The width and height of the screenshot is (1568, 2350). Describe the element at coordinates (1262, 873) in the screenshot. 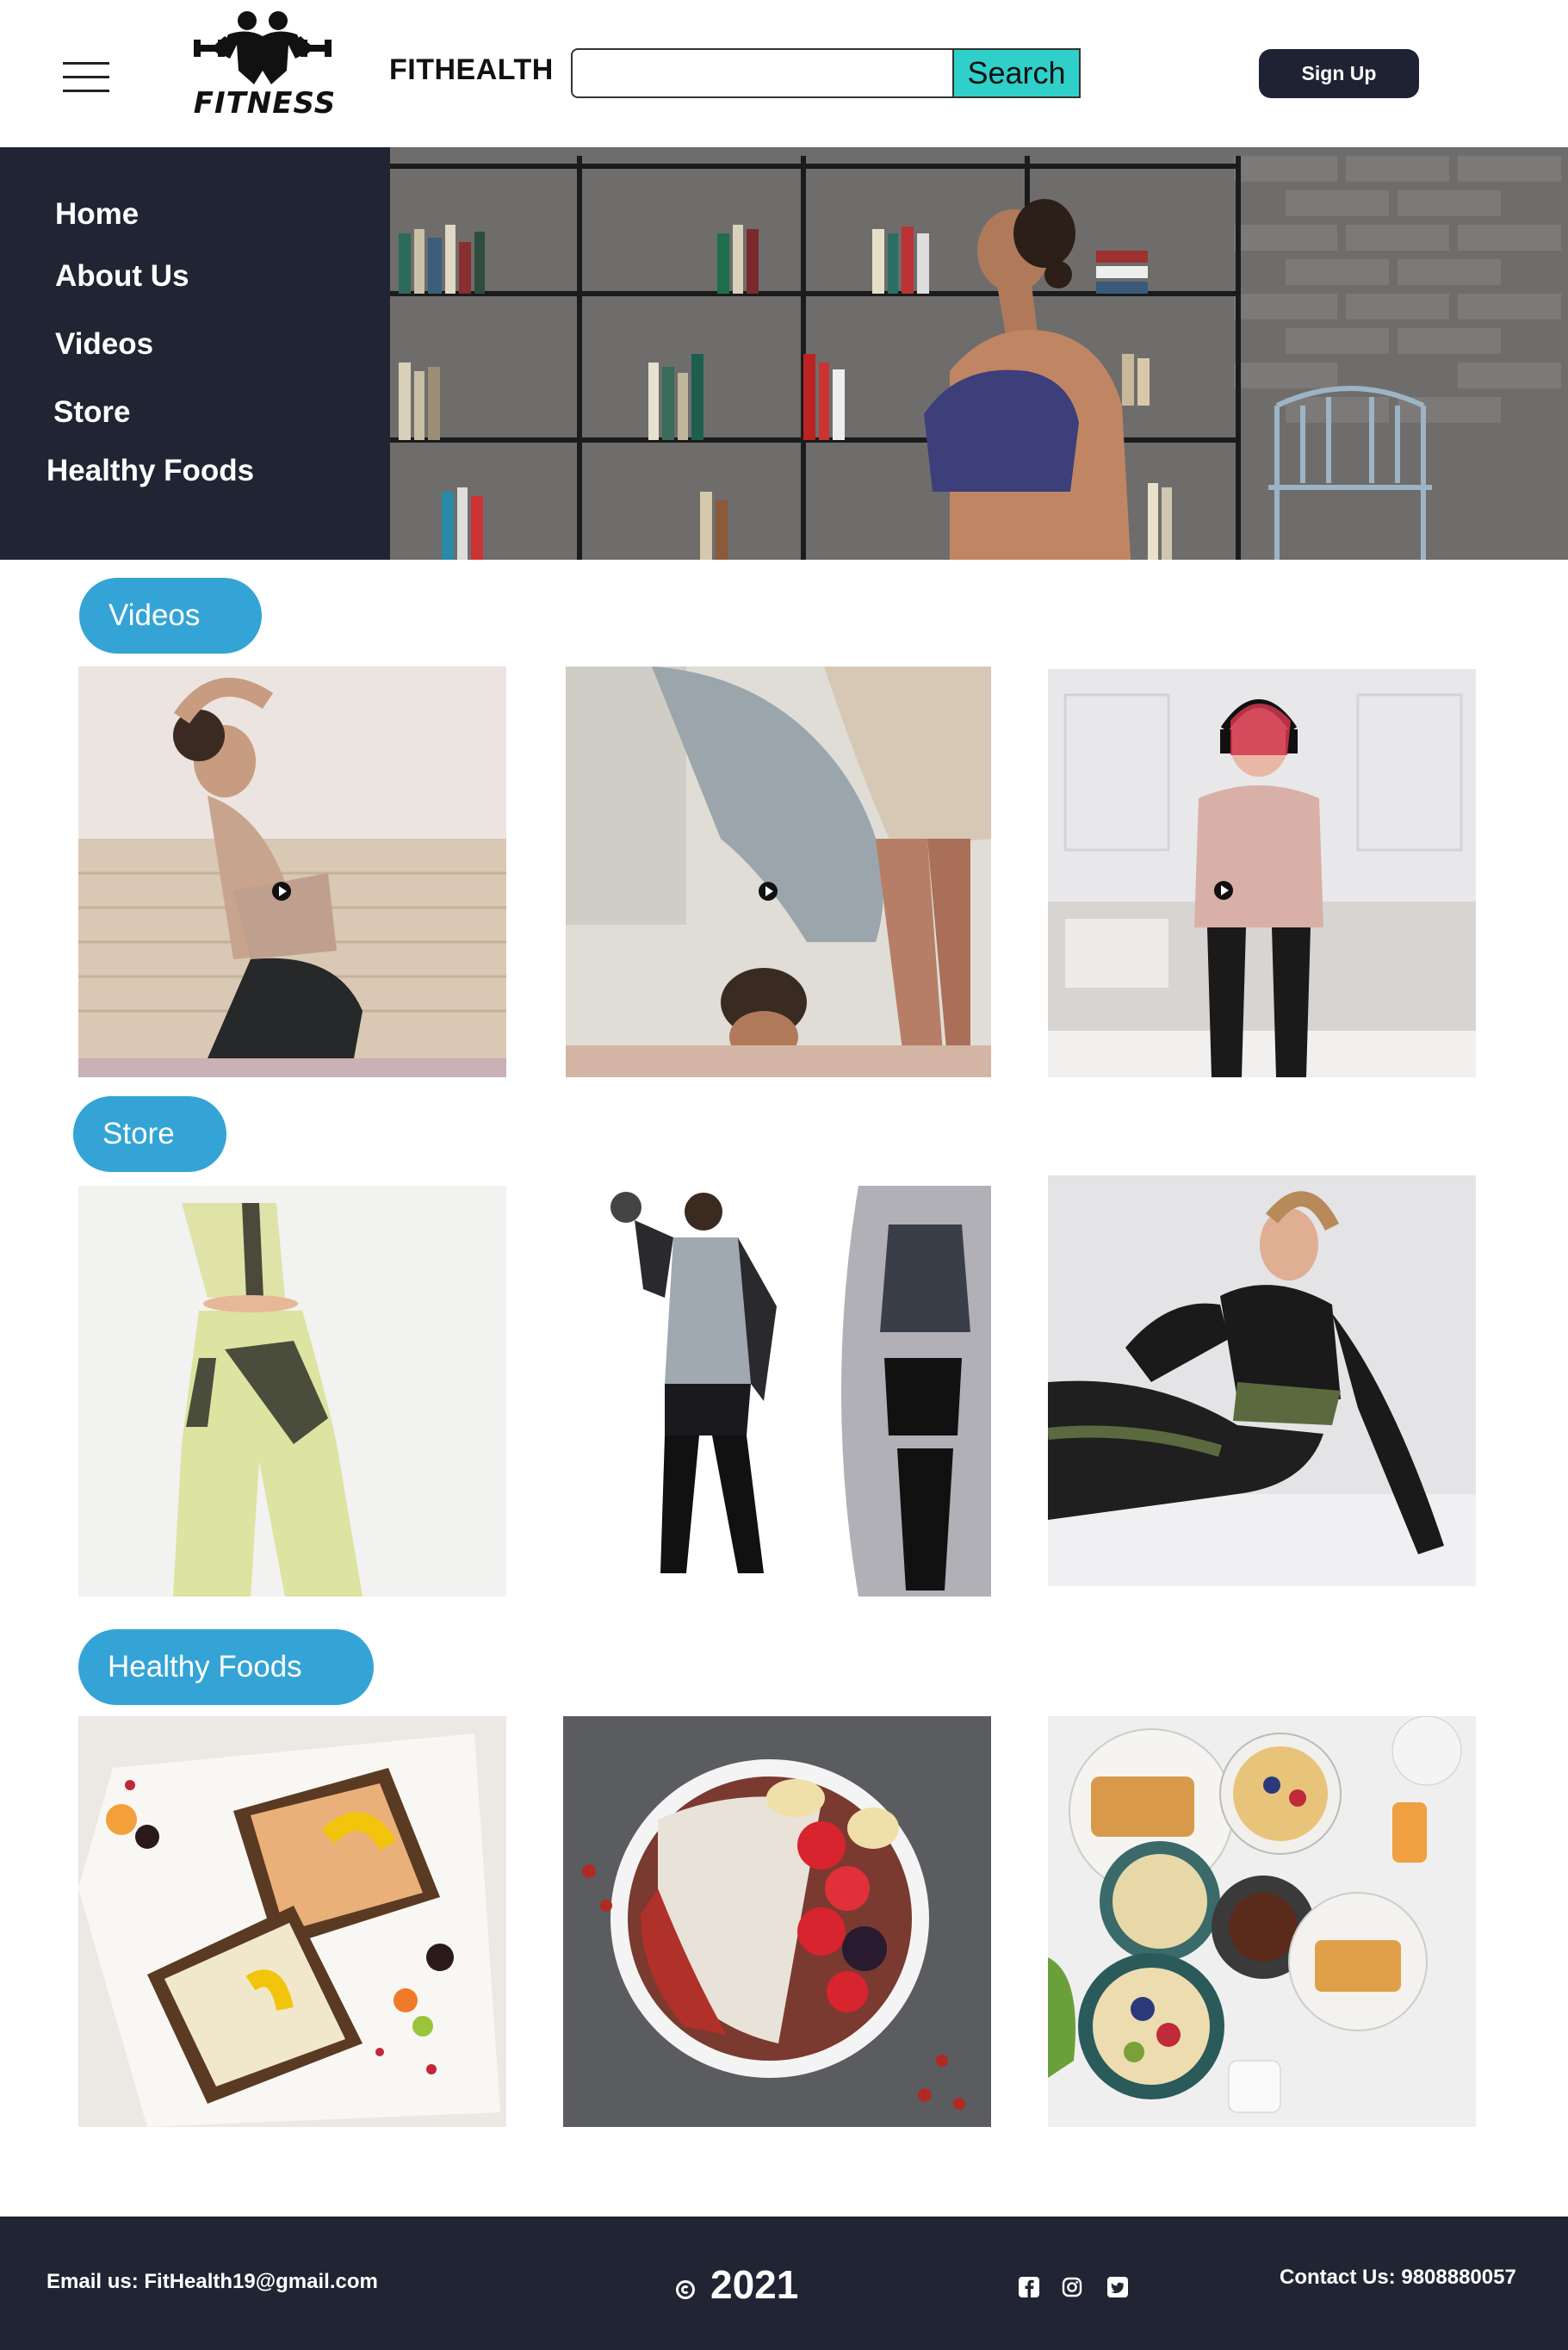

I see `video-card-headphones-workout` at that location.